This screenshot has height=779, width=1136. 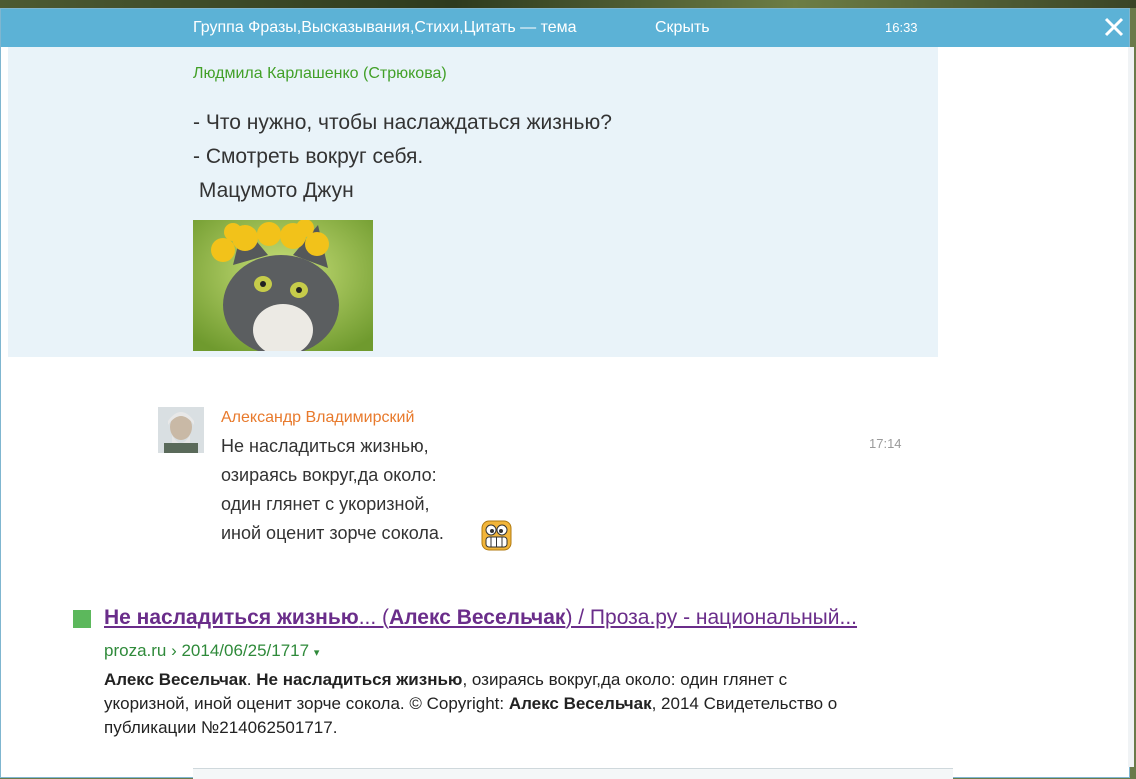 What do you see at coordinates (273, 190) in the screenshot?
I see `post-line: Мацумото Джун` at bounding box center [273, 190].